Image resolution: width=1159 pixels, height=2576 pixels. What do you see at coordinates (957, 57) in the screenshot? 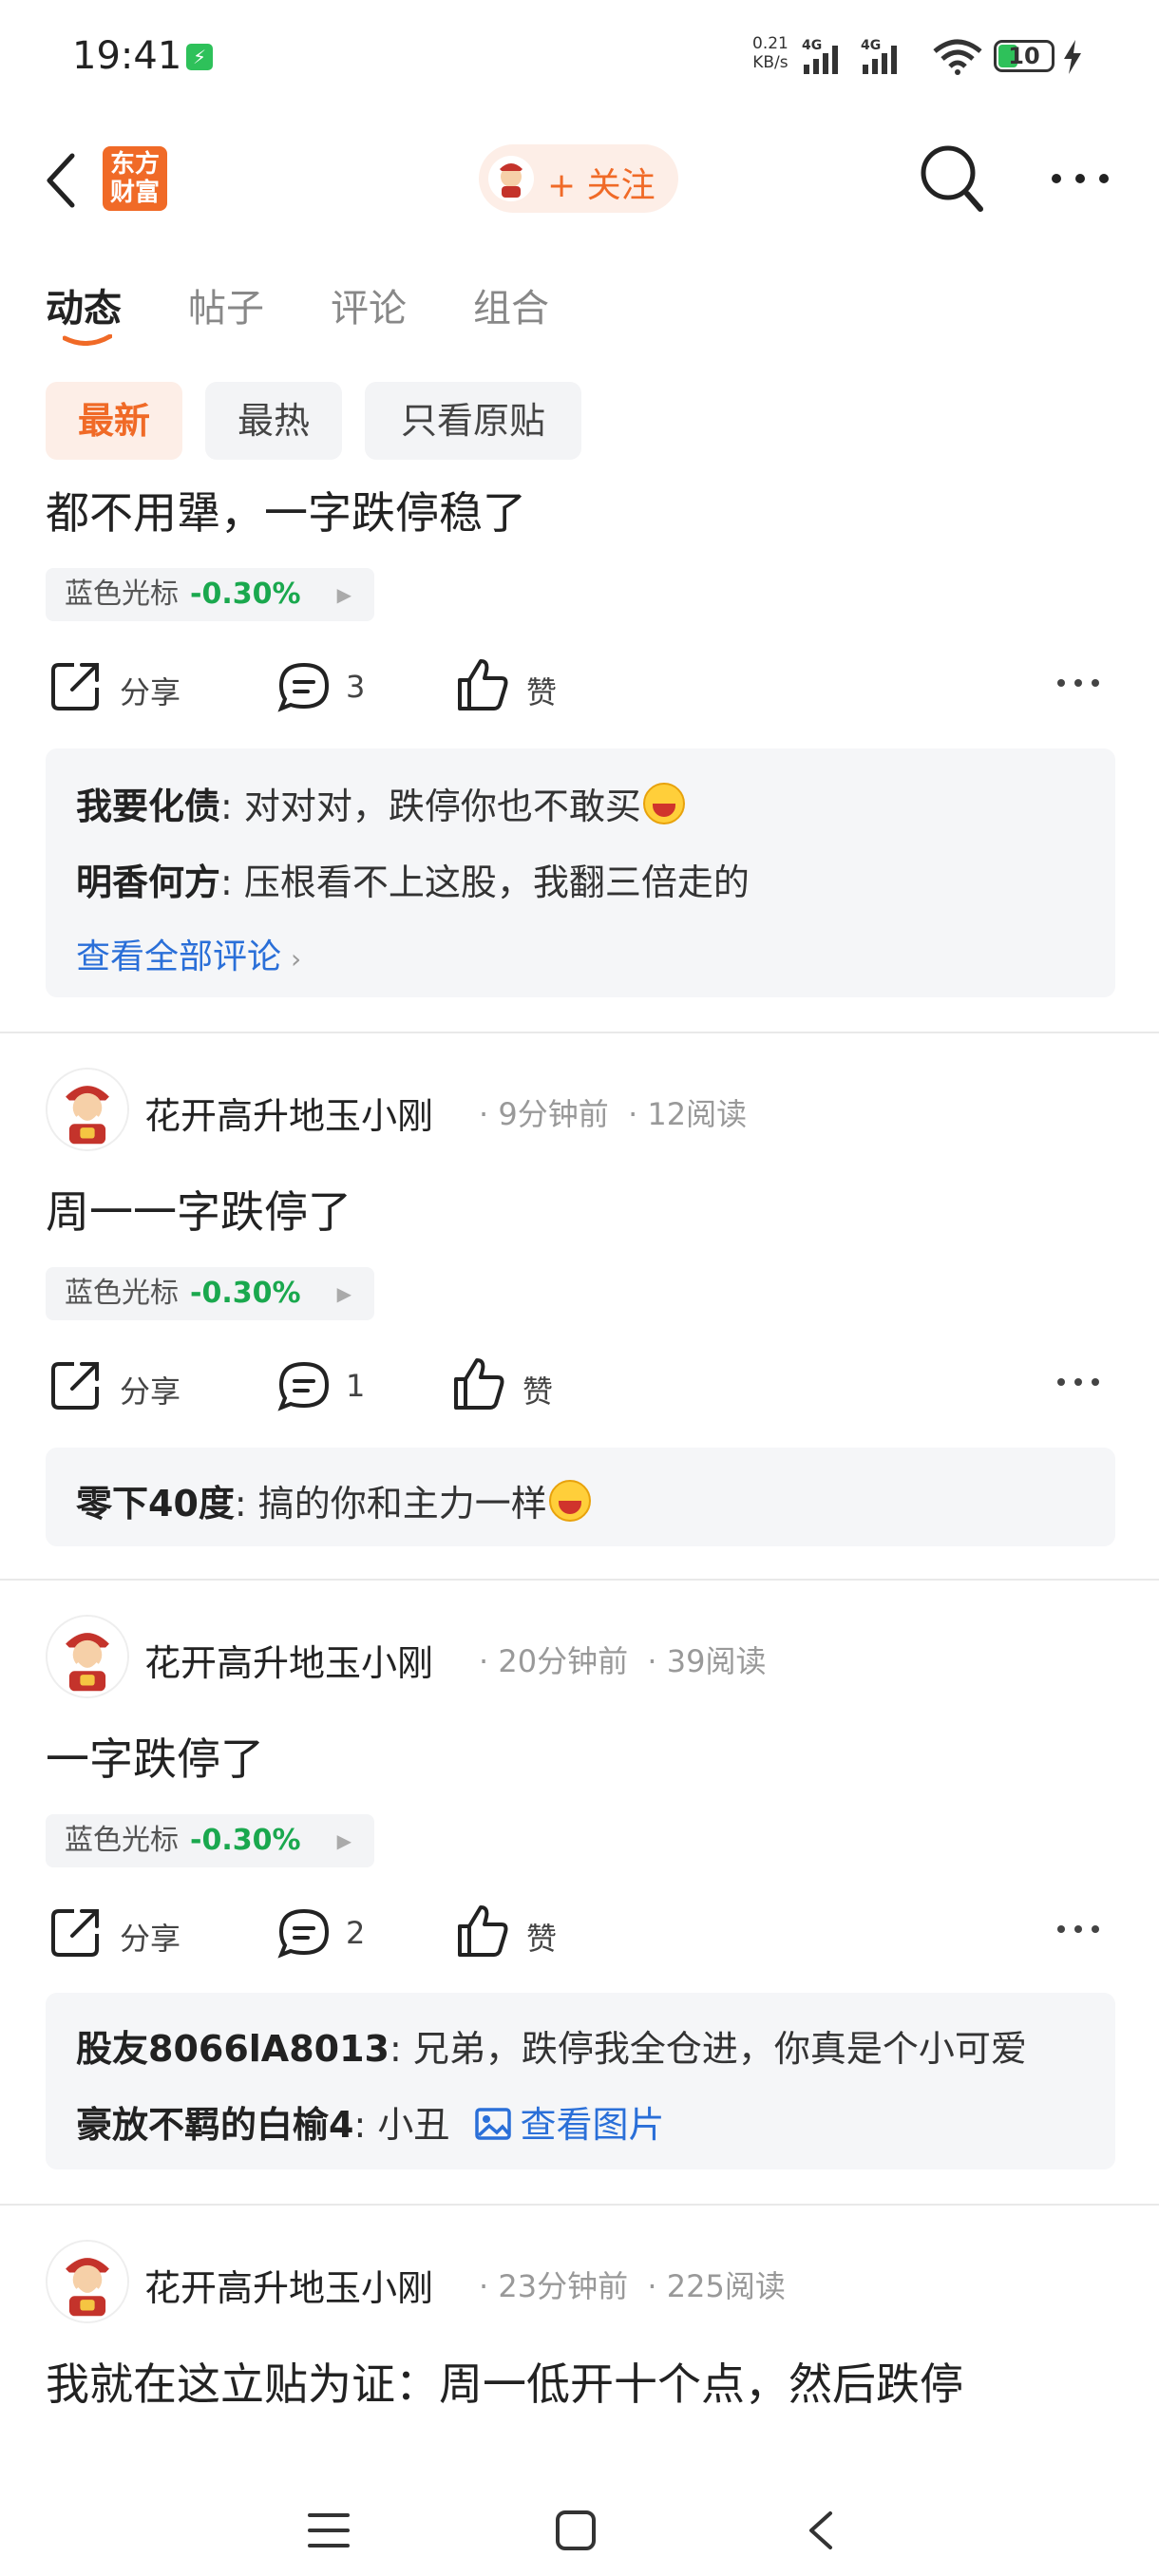
I see `wifi-icon` at bounding box center [957, 57].